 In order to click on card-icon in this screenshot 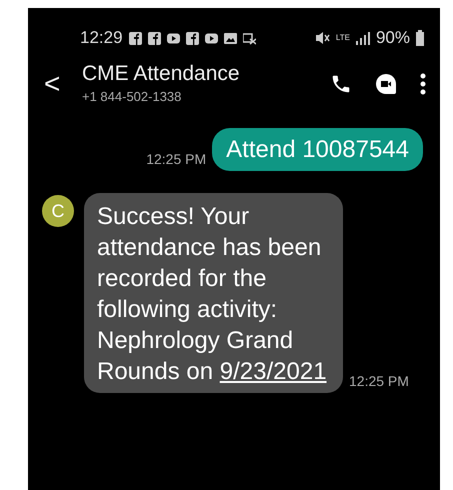, I will do `click(249, 38)`.